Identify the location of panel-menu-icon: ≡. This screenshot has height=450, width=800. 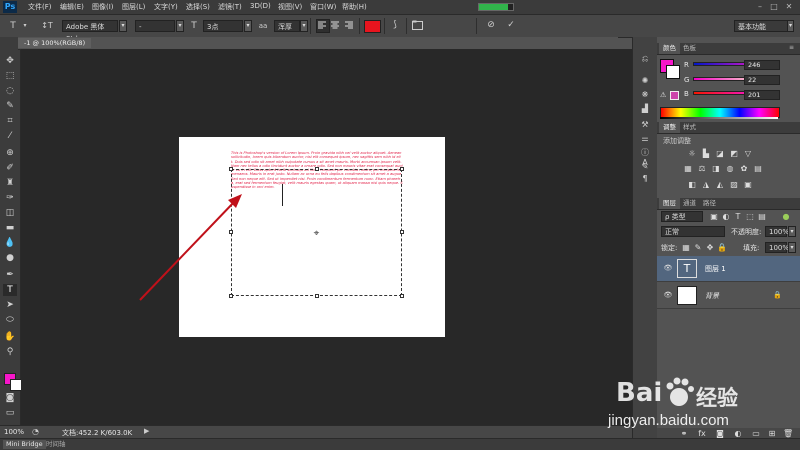
(791, 47).